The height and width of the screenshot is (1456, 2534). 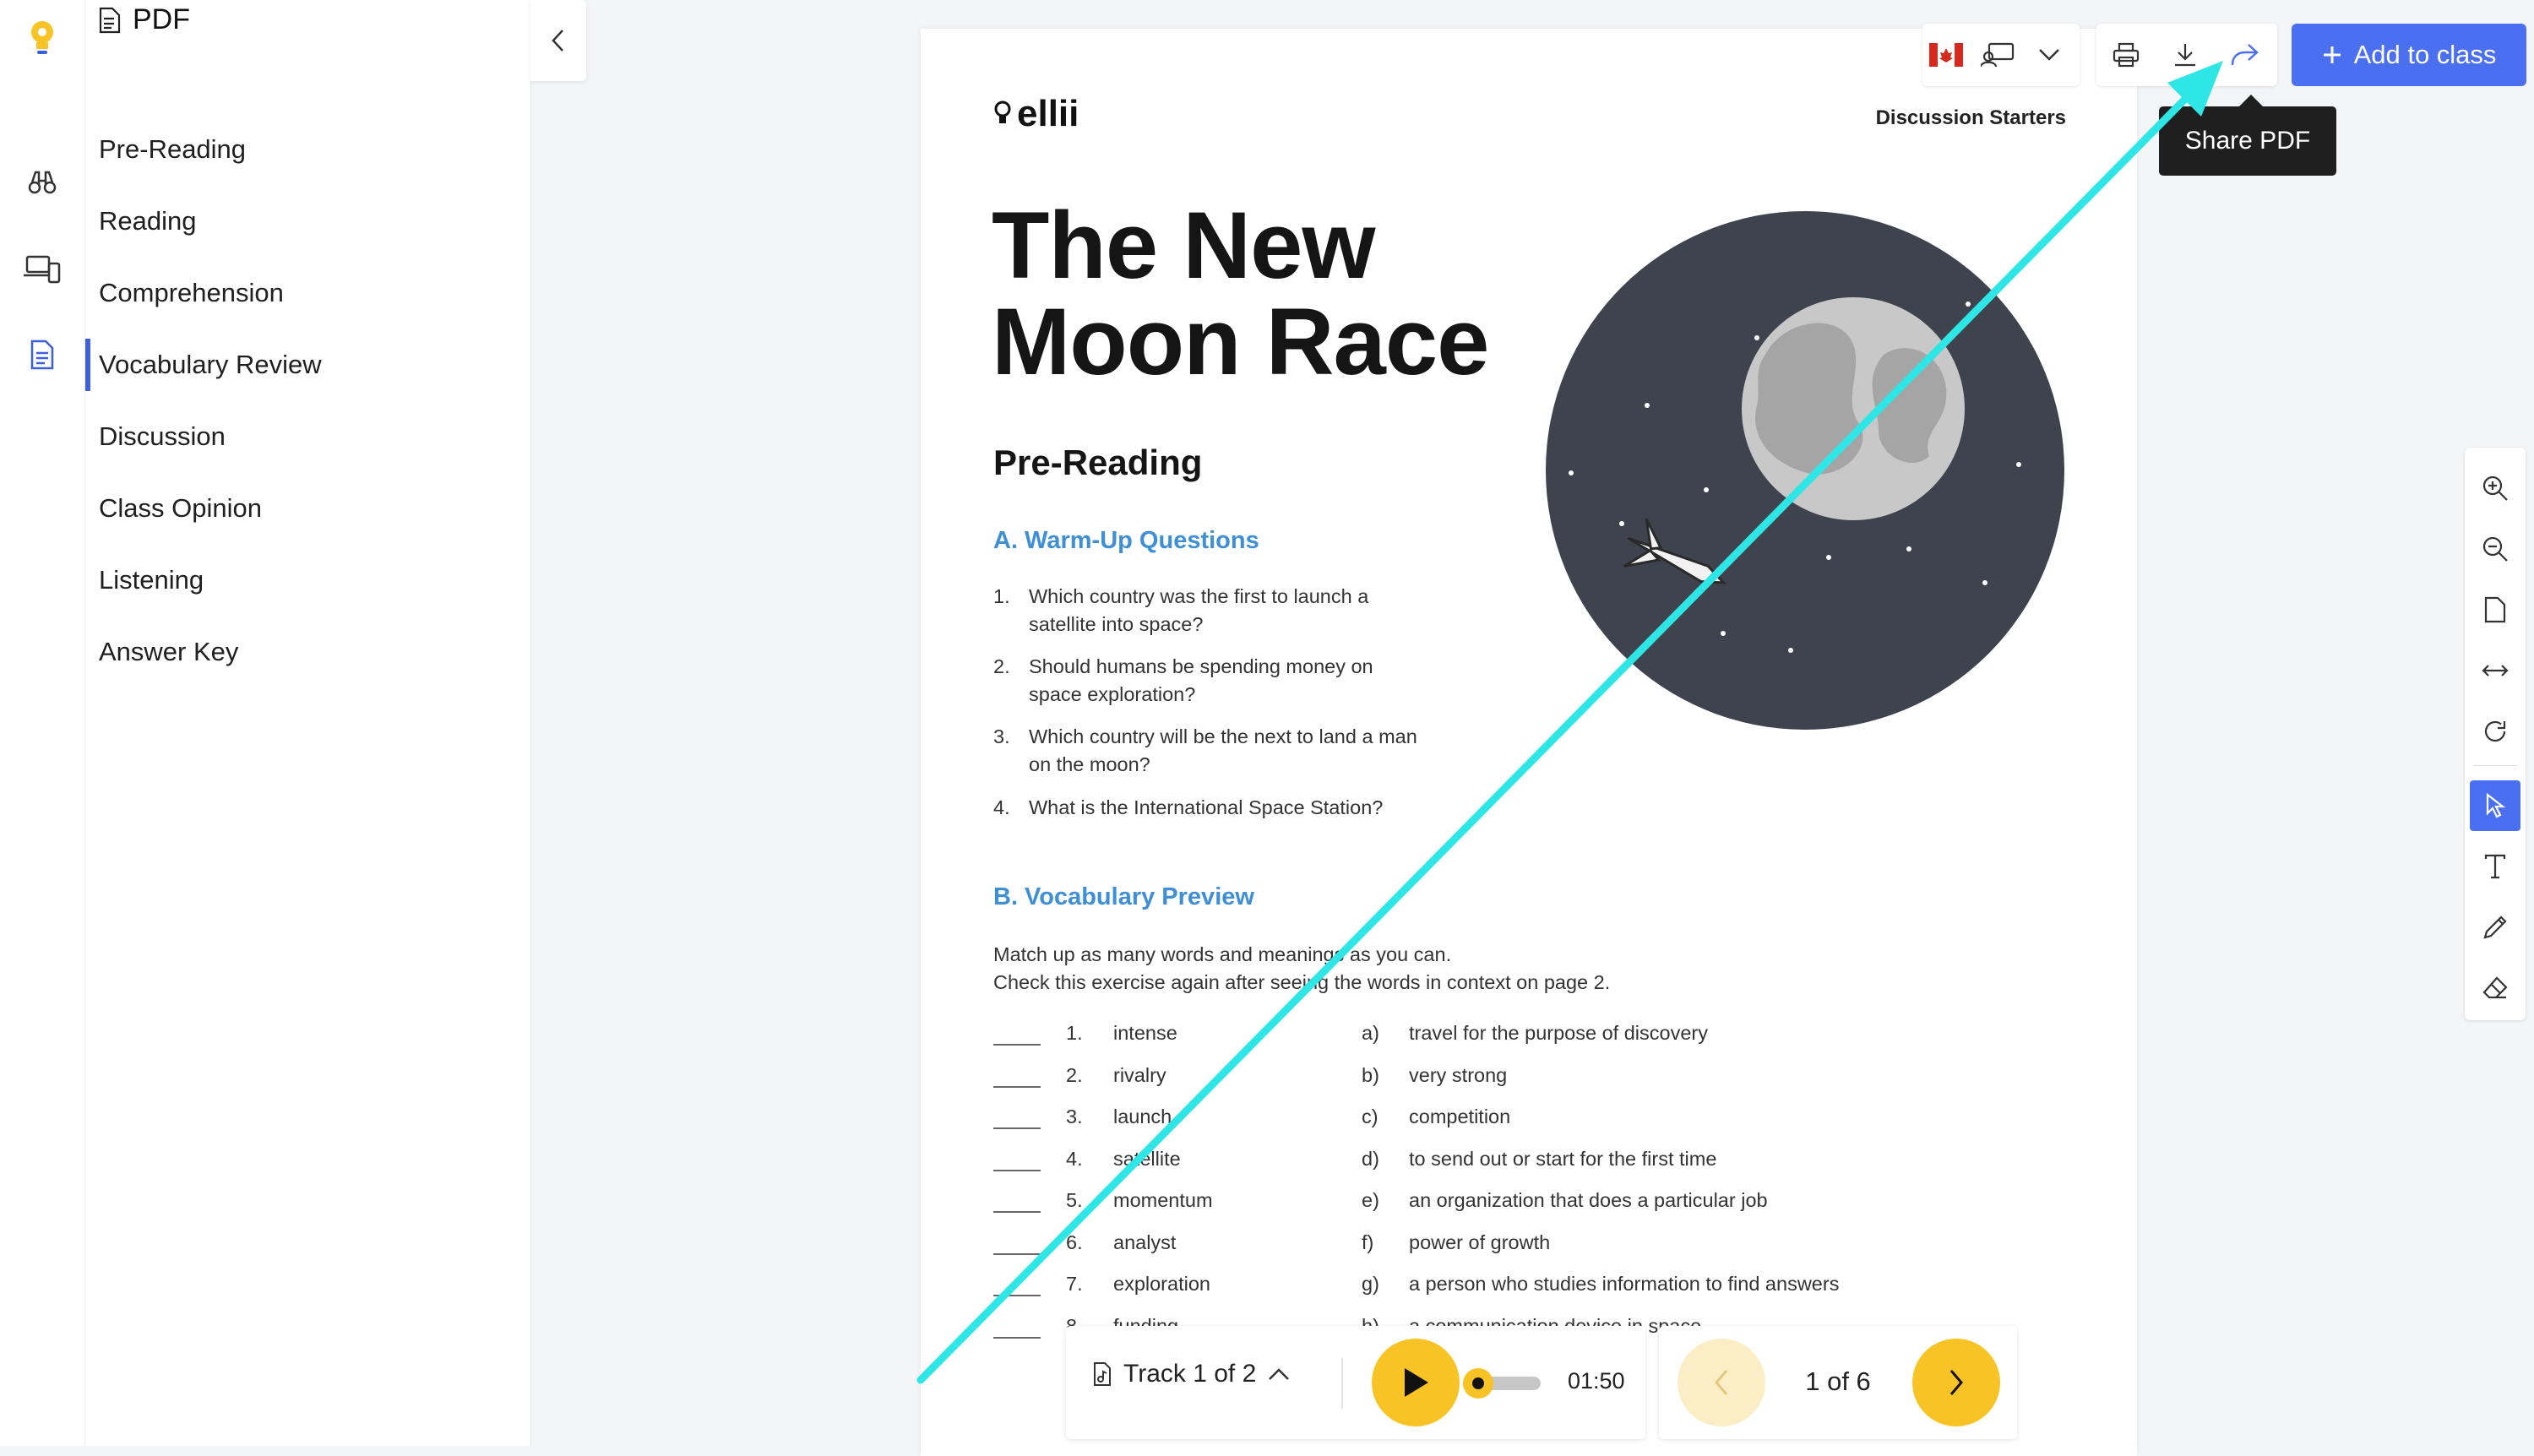 What do you see at coordinates (1147, 1158) in the screenshot?
I see `vocab-word: satellite` at bounding box center [1147, 1158].